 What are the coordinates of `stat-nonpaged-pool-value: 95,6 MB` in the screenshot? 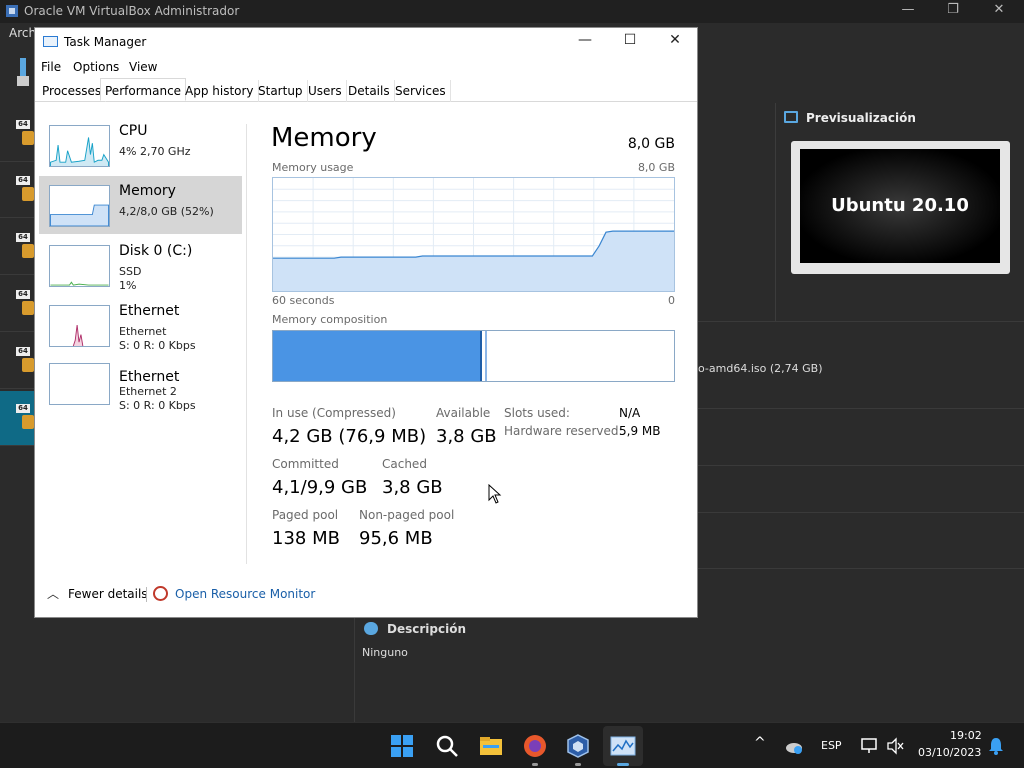 It's located at (396, 538).